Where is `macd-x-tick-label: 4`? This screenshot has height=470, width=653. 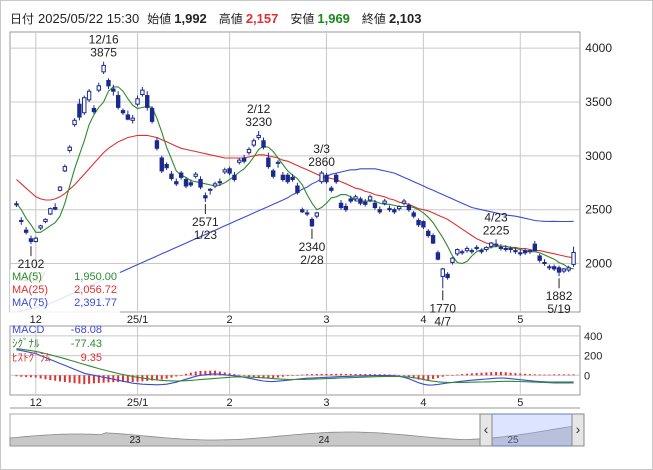
macd-x-tick-label: 4 is located at coordinates (423, 403).